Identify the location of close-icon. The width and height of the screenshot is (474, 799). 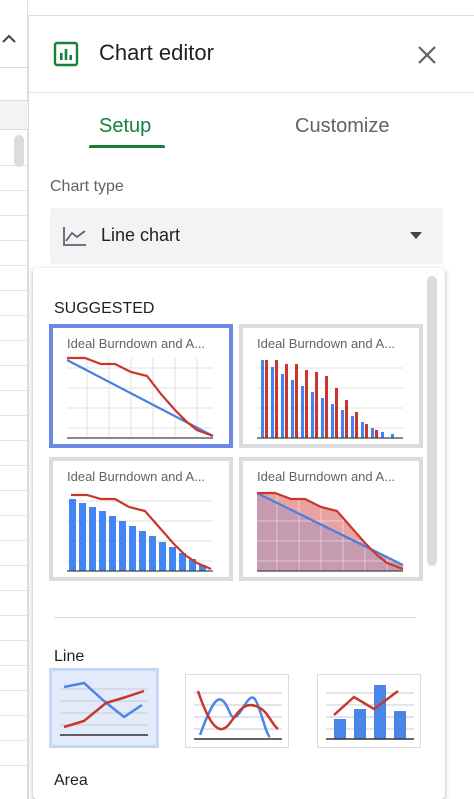
(427, 55).